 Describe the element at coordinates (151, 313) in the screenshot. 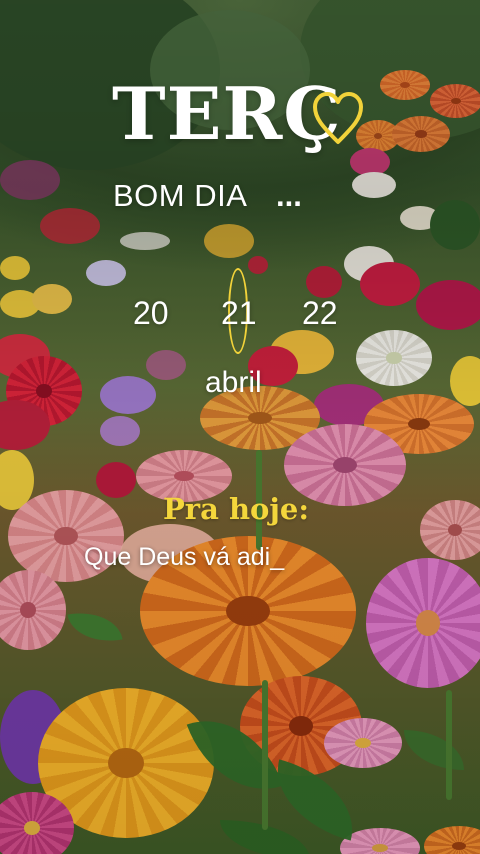

I see `date-previous: 20` at that location.